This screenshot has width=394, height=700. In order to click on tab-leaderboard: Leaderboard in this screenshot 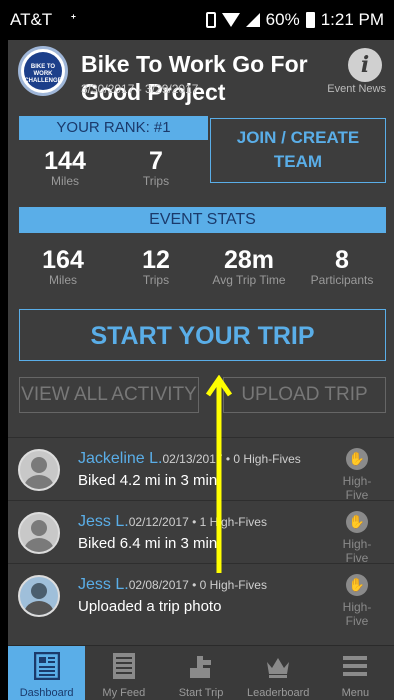, I will do `click(278, 673)`.